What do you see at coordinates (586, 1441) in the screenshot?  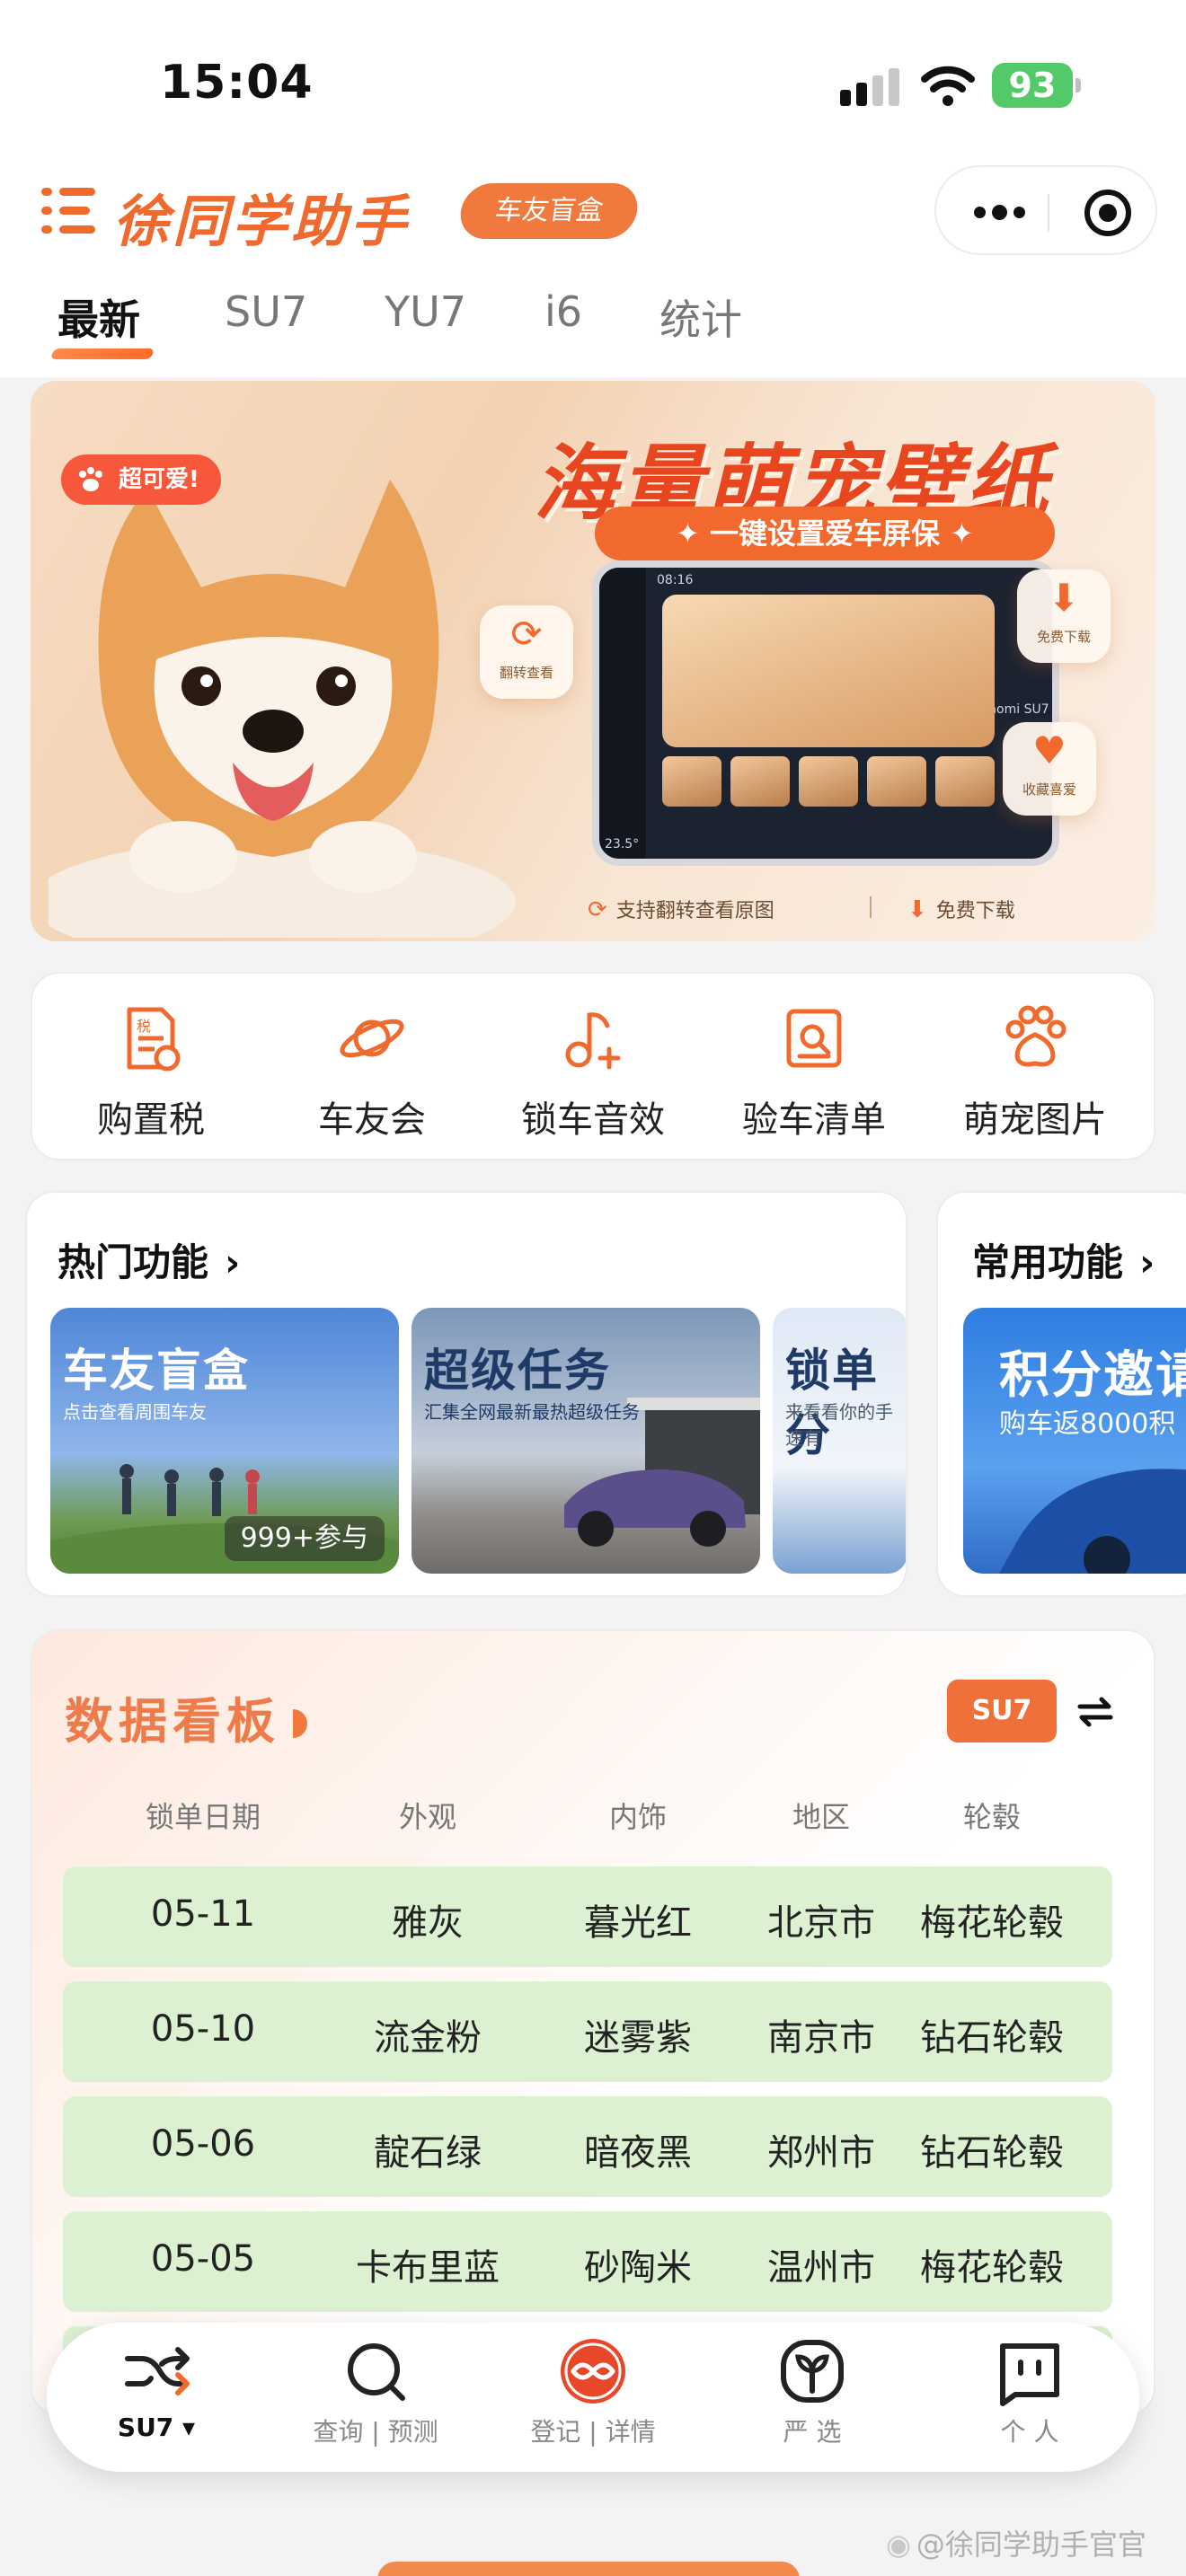 I see `tile-super-task: 超级任务 汇集全网最新最热超级任务` at bounding box center [586, 1441].